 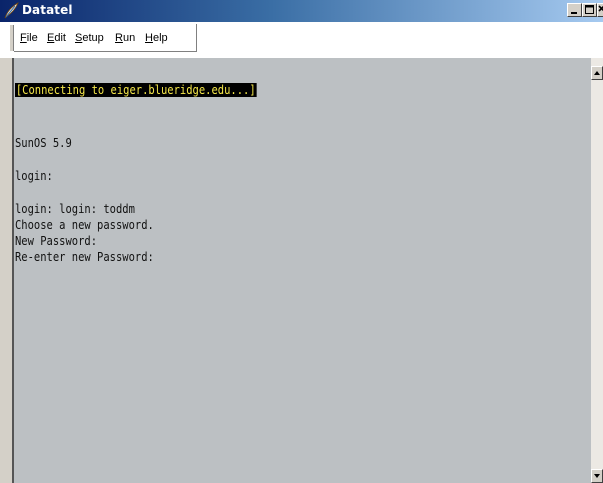 I want to click on maximize-icon, so click(x=589, y=9).